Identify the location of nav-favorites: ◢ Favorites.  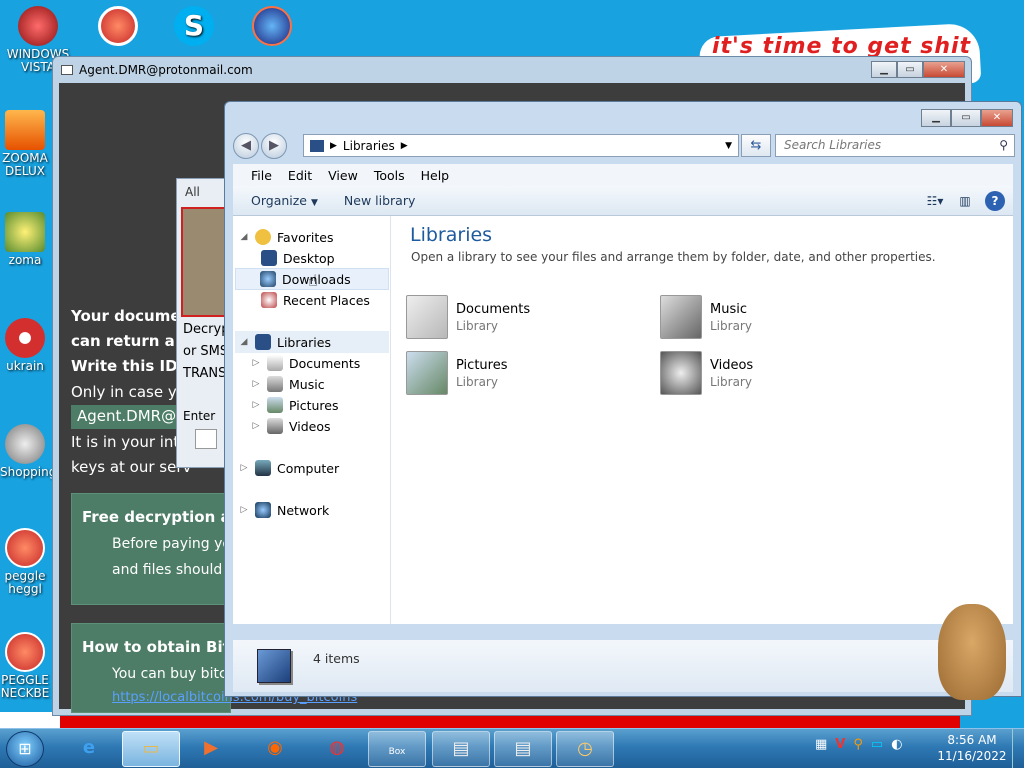
(286, 237).